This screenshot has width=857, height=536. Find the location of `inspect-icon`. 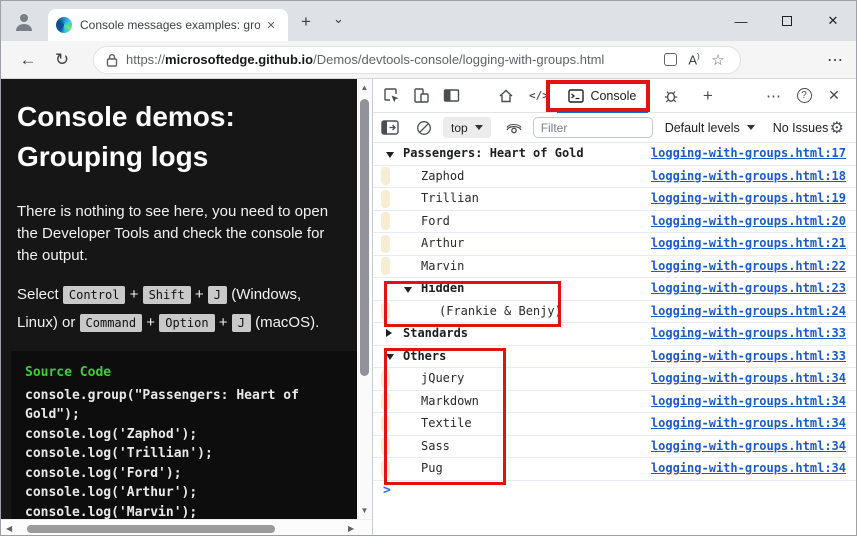

inspect-icon is located at coordinates (390, 95).